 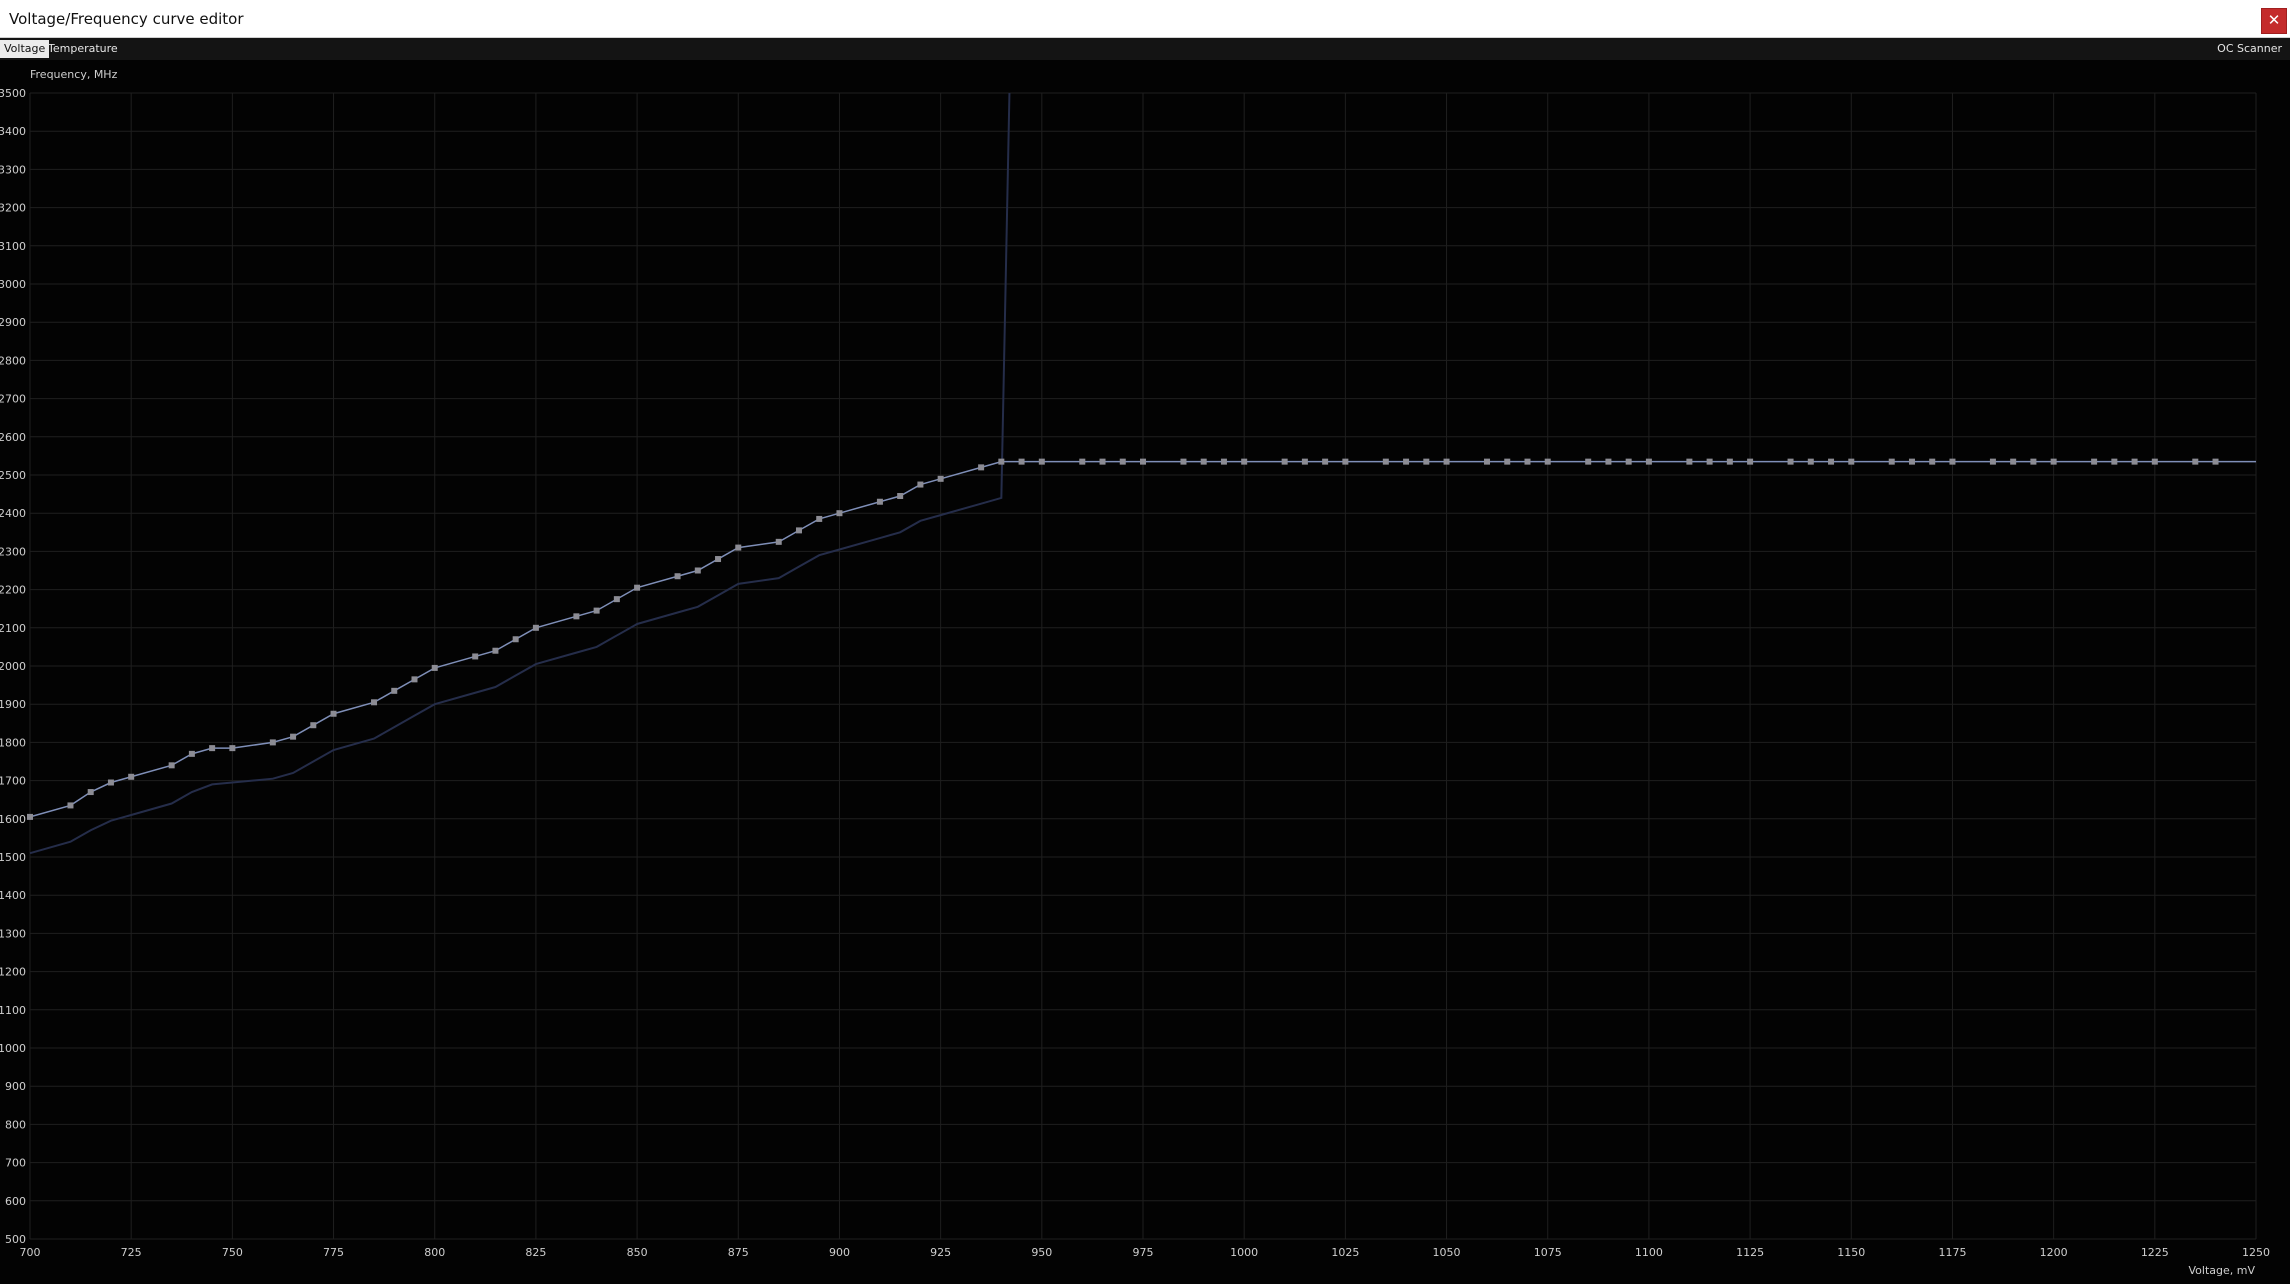 I want to click on y-tick-label: 3300, so click(x=13, y=169).